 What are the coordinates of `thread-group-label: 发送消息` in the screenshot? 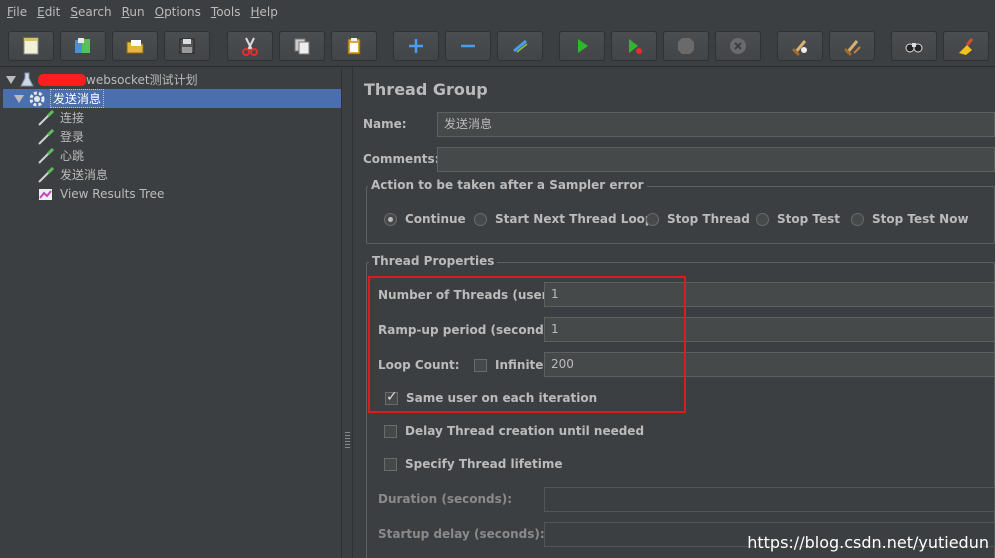 It's located at (77, 98).